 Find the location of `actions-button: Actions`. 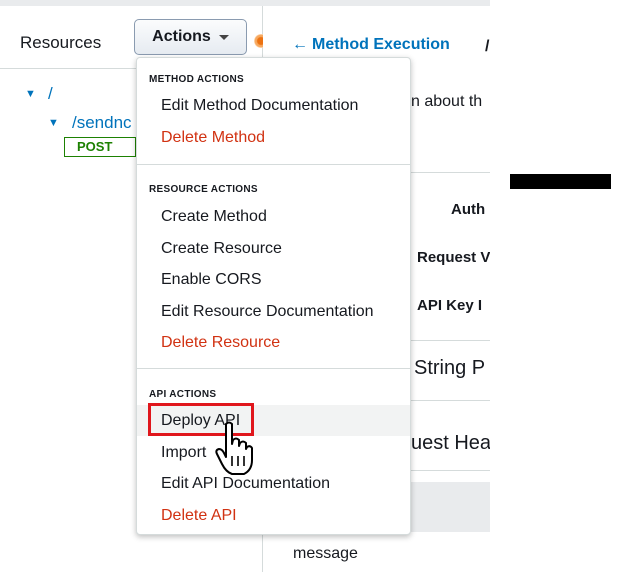

actions-button: Actions is located at coordinates (190, 37).